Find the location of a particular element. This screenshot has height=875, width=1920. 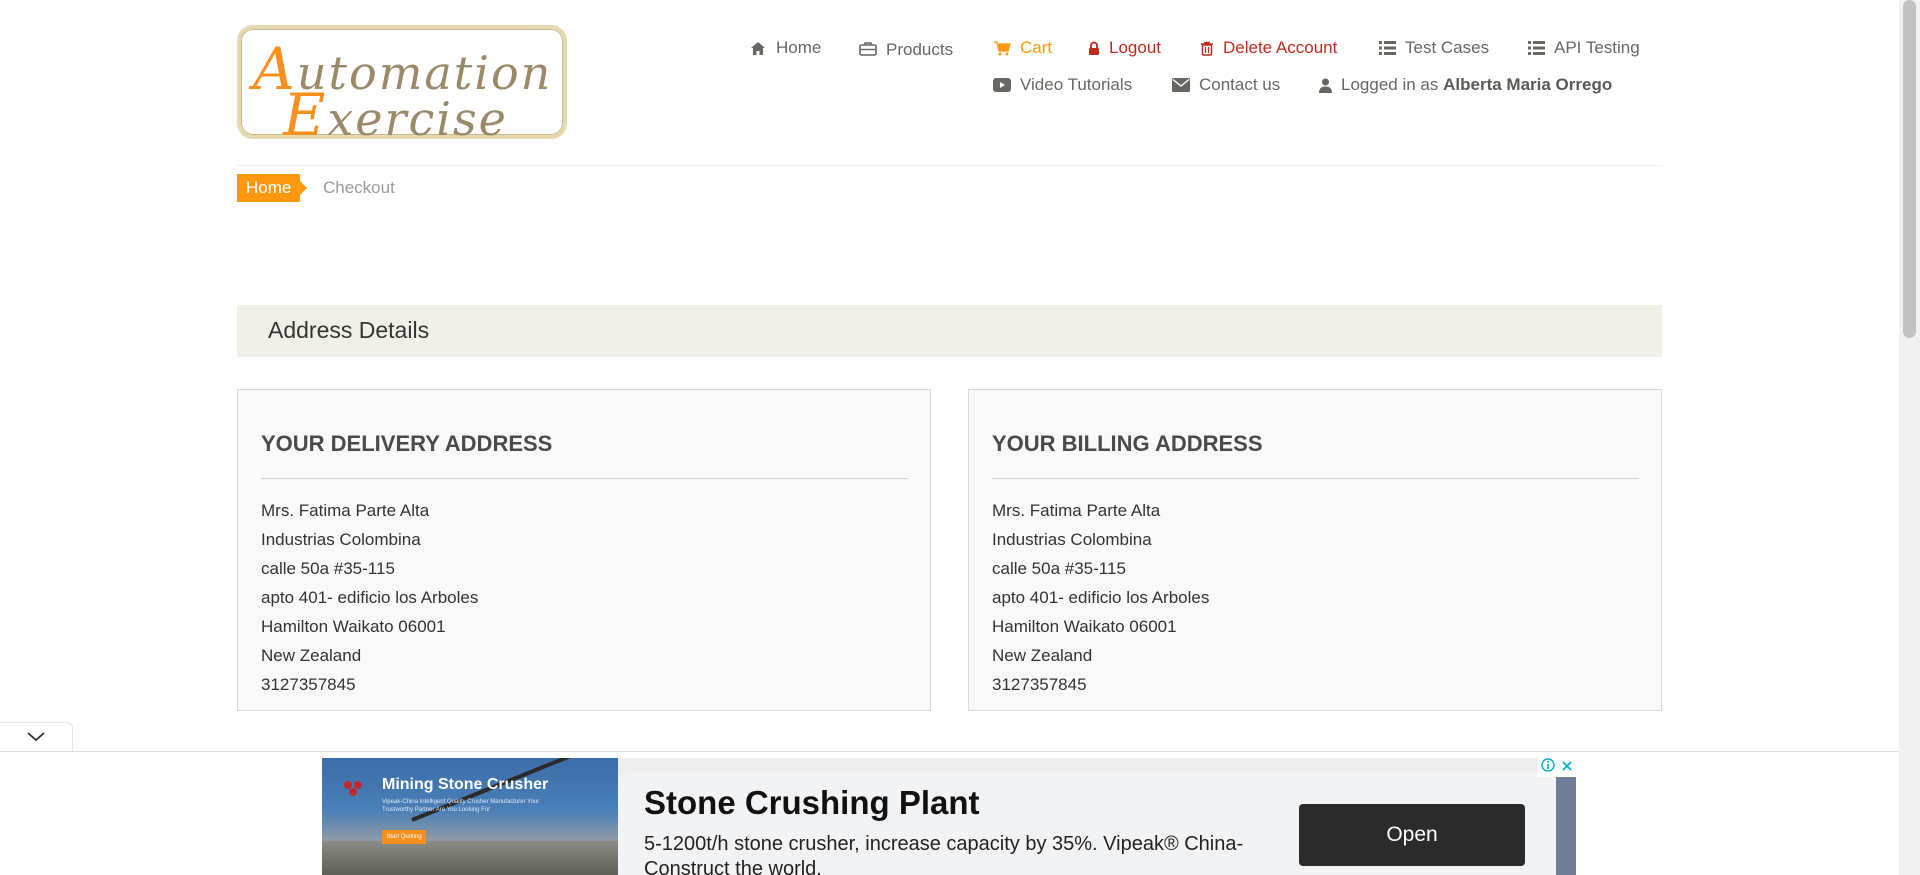

briefcase-icon is located at coordinates (868, 48).